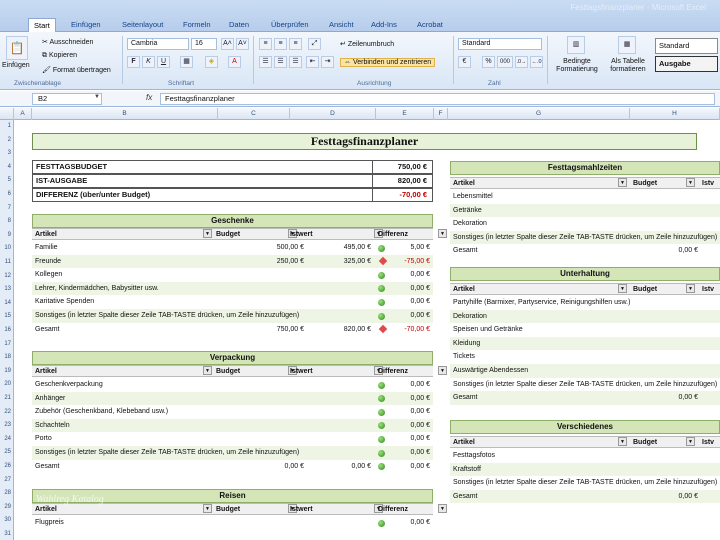 This screenshot has height=540, width=720. I want to click on table-row: Getränke, so click(585, 210).